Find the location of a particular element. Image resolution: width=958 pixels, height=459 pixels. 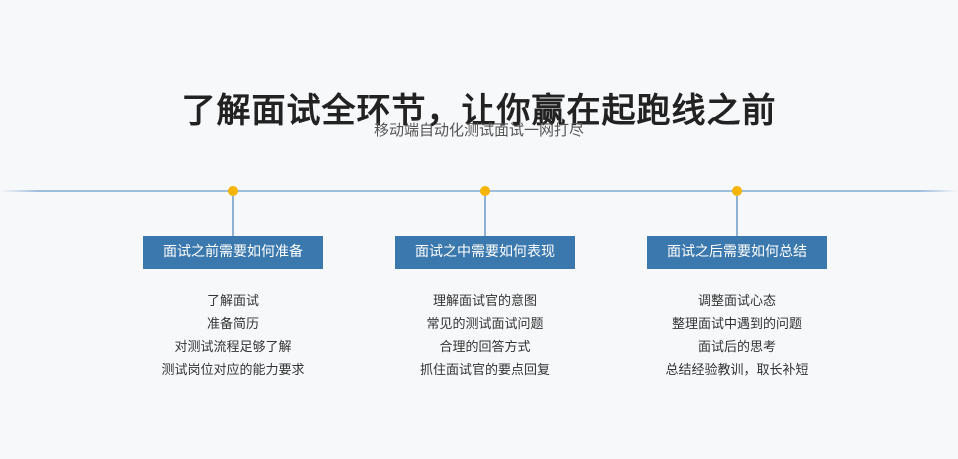

list-item: 调整面试心态 is located at coordinates (736, 301).